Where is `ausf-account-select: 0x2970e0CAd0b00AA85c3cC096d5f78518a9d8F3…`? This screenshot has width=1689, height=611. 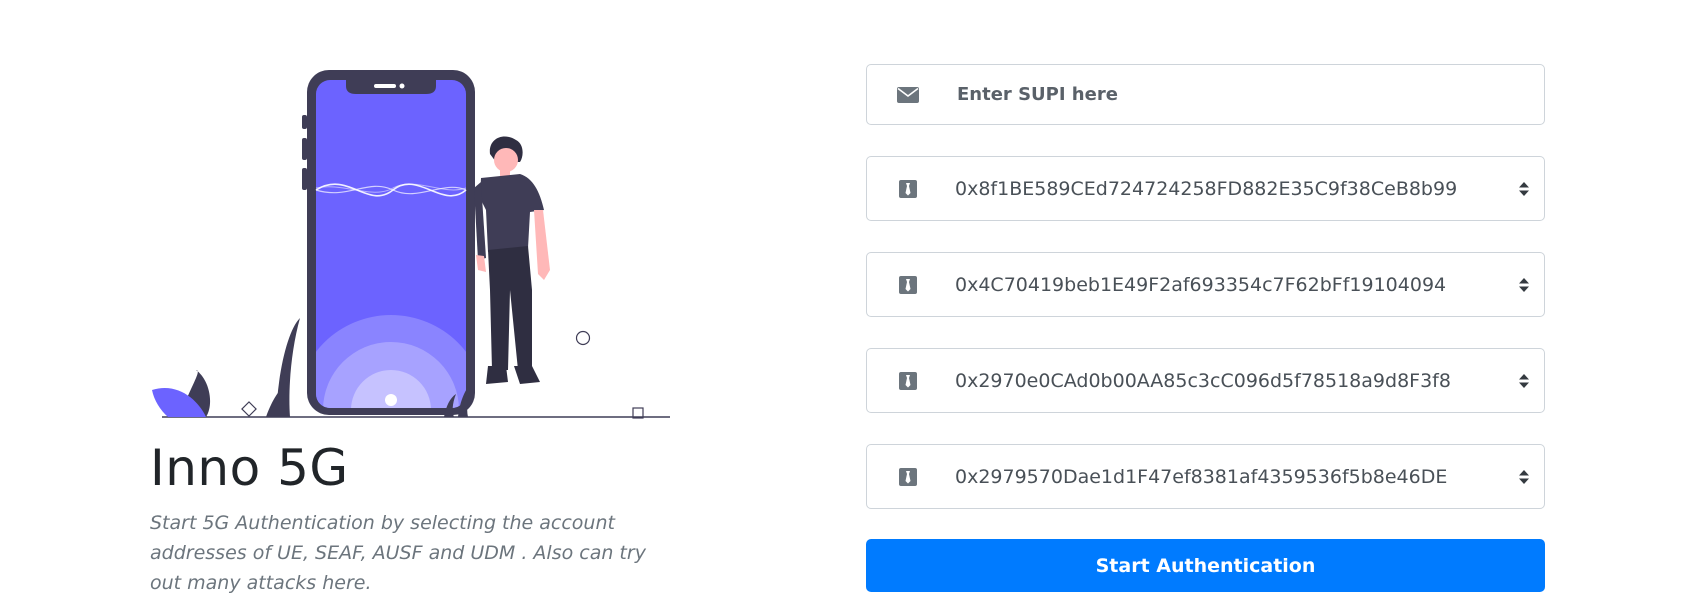 ausf-account-select: 0x2970e0CAd0b00AA85c3cC096d5f78518a9d8F3… is located at coordinates (1205, 380).